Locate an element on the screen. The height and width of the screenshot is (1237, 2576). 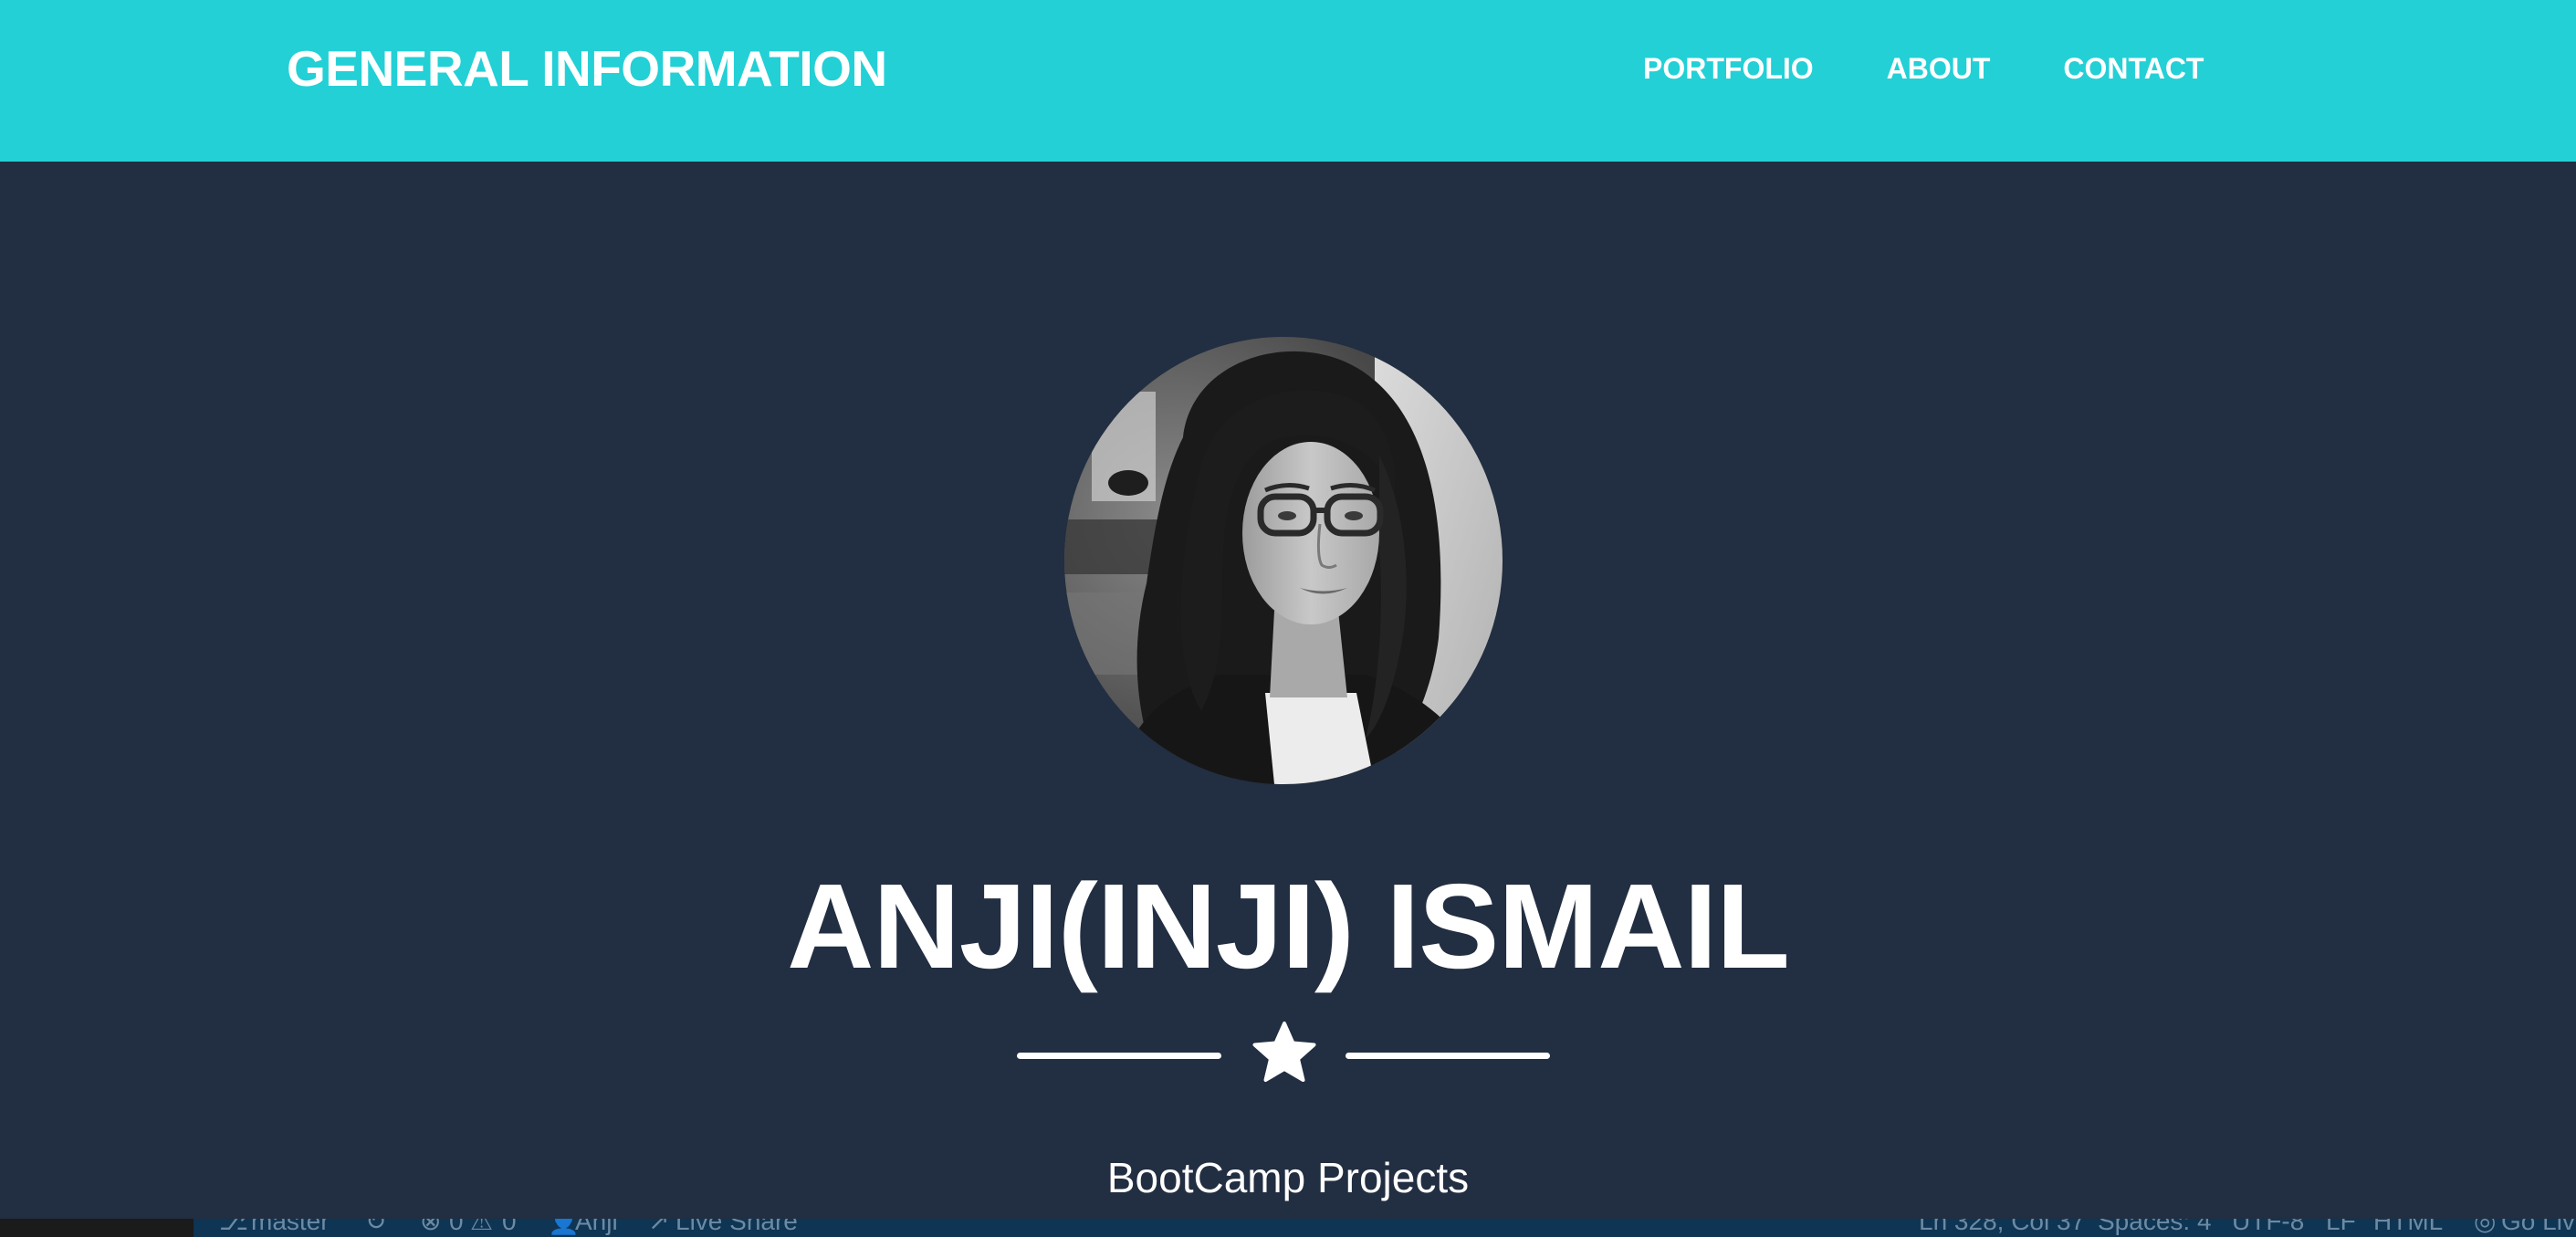
status-go-live: Go Live is located at coordinates (2538, 1228).